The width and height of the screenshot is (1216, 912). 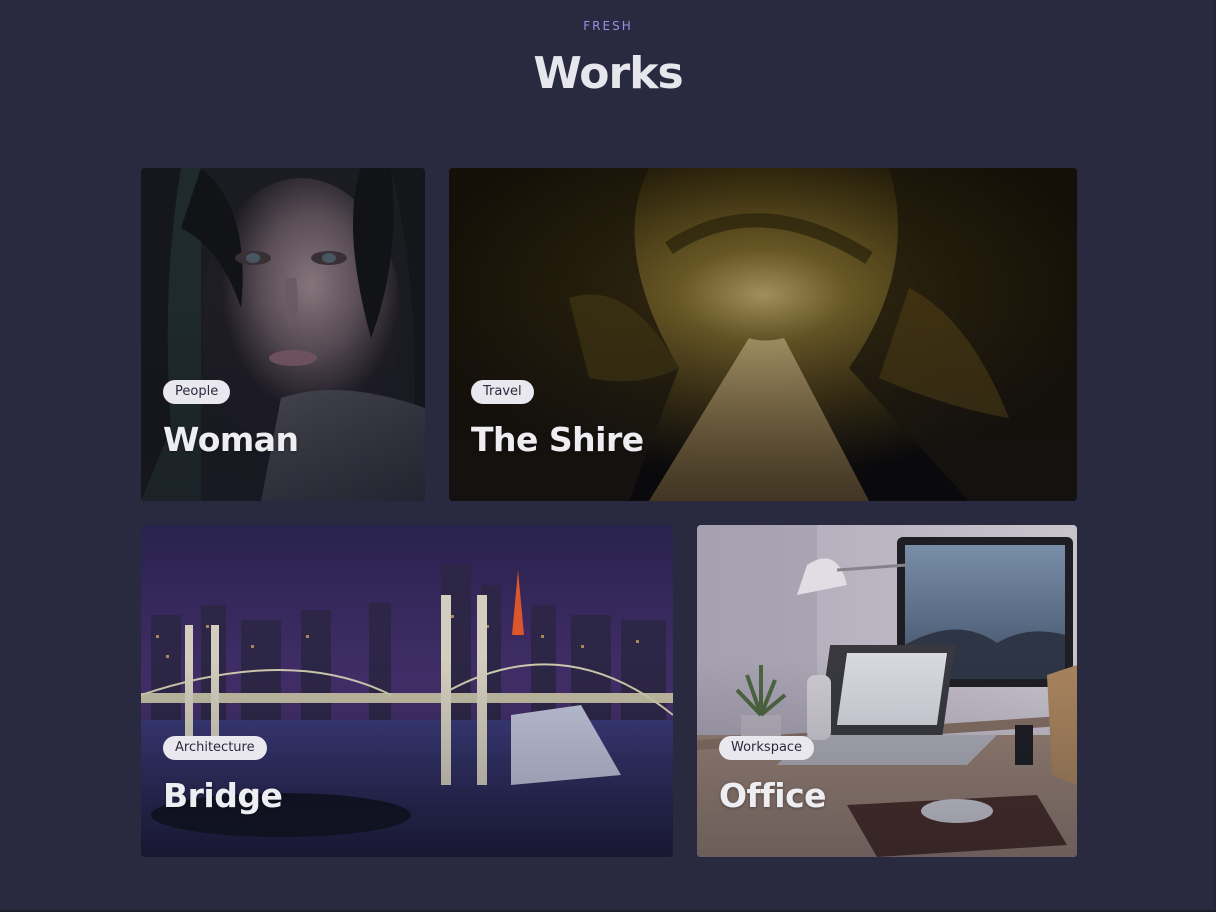 I want to click on page-title: Works, so click(x=608, y=73).